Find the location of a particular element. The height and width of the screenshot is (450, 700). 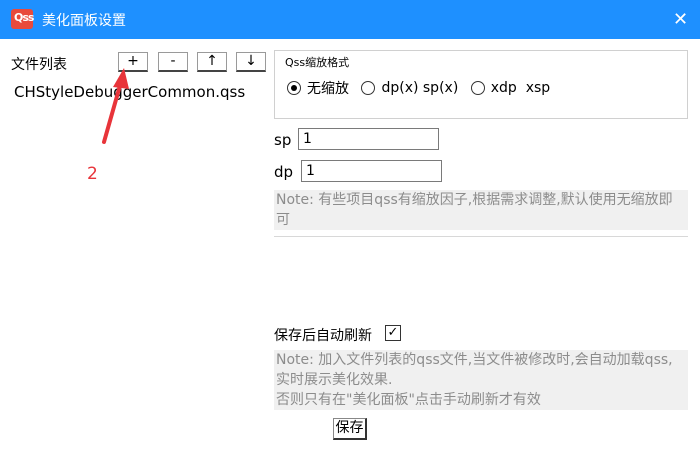

radio-xdp-xsp is located at coordinates (477, 88).